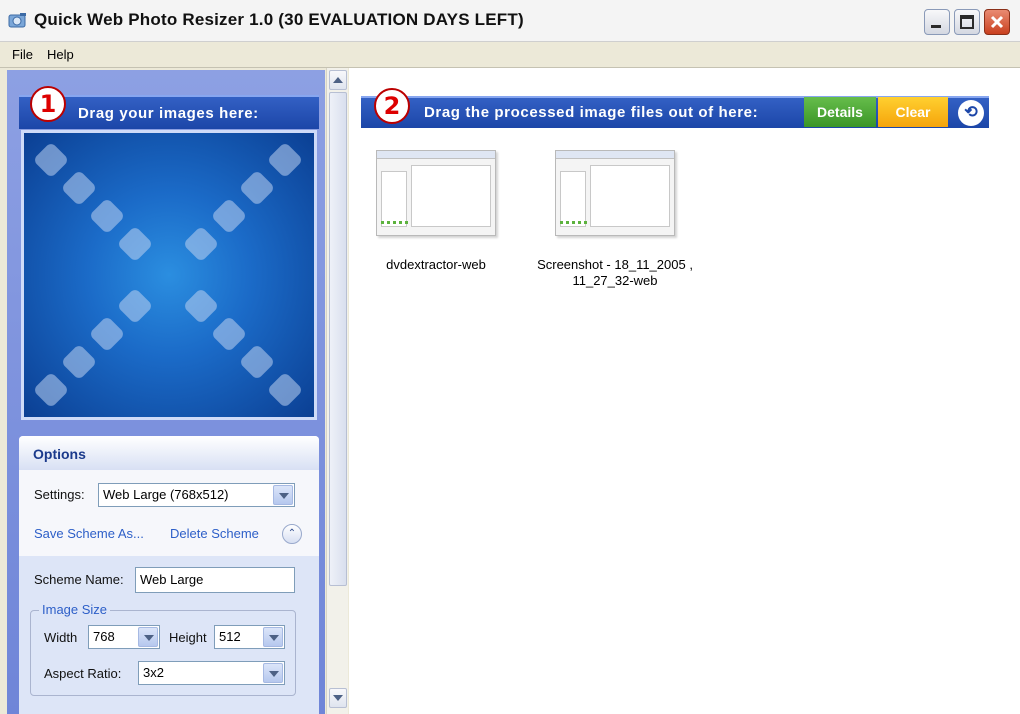 This screenshot has width=1020, height=714. What do you see at coordinates (214, 533) in the screenshot?
I see `delete-scheme-link: Delete Scheme` at bounding box center [214, 533].